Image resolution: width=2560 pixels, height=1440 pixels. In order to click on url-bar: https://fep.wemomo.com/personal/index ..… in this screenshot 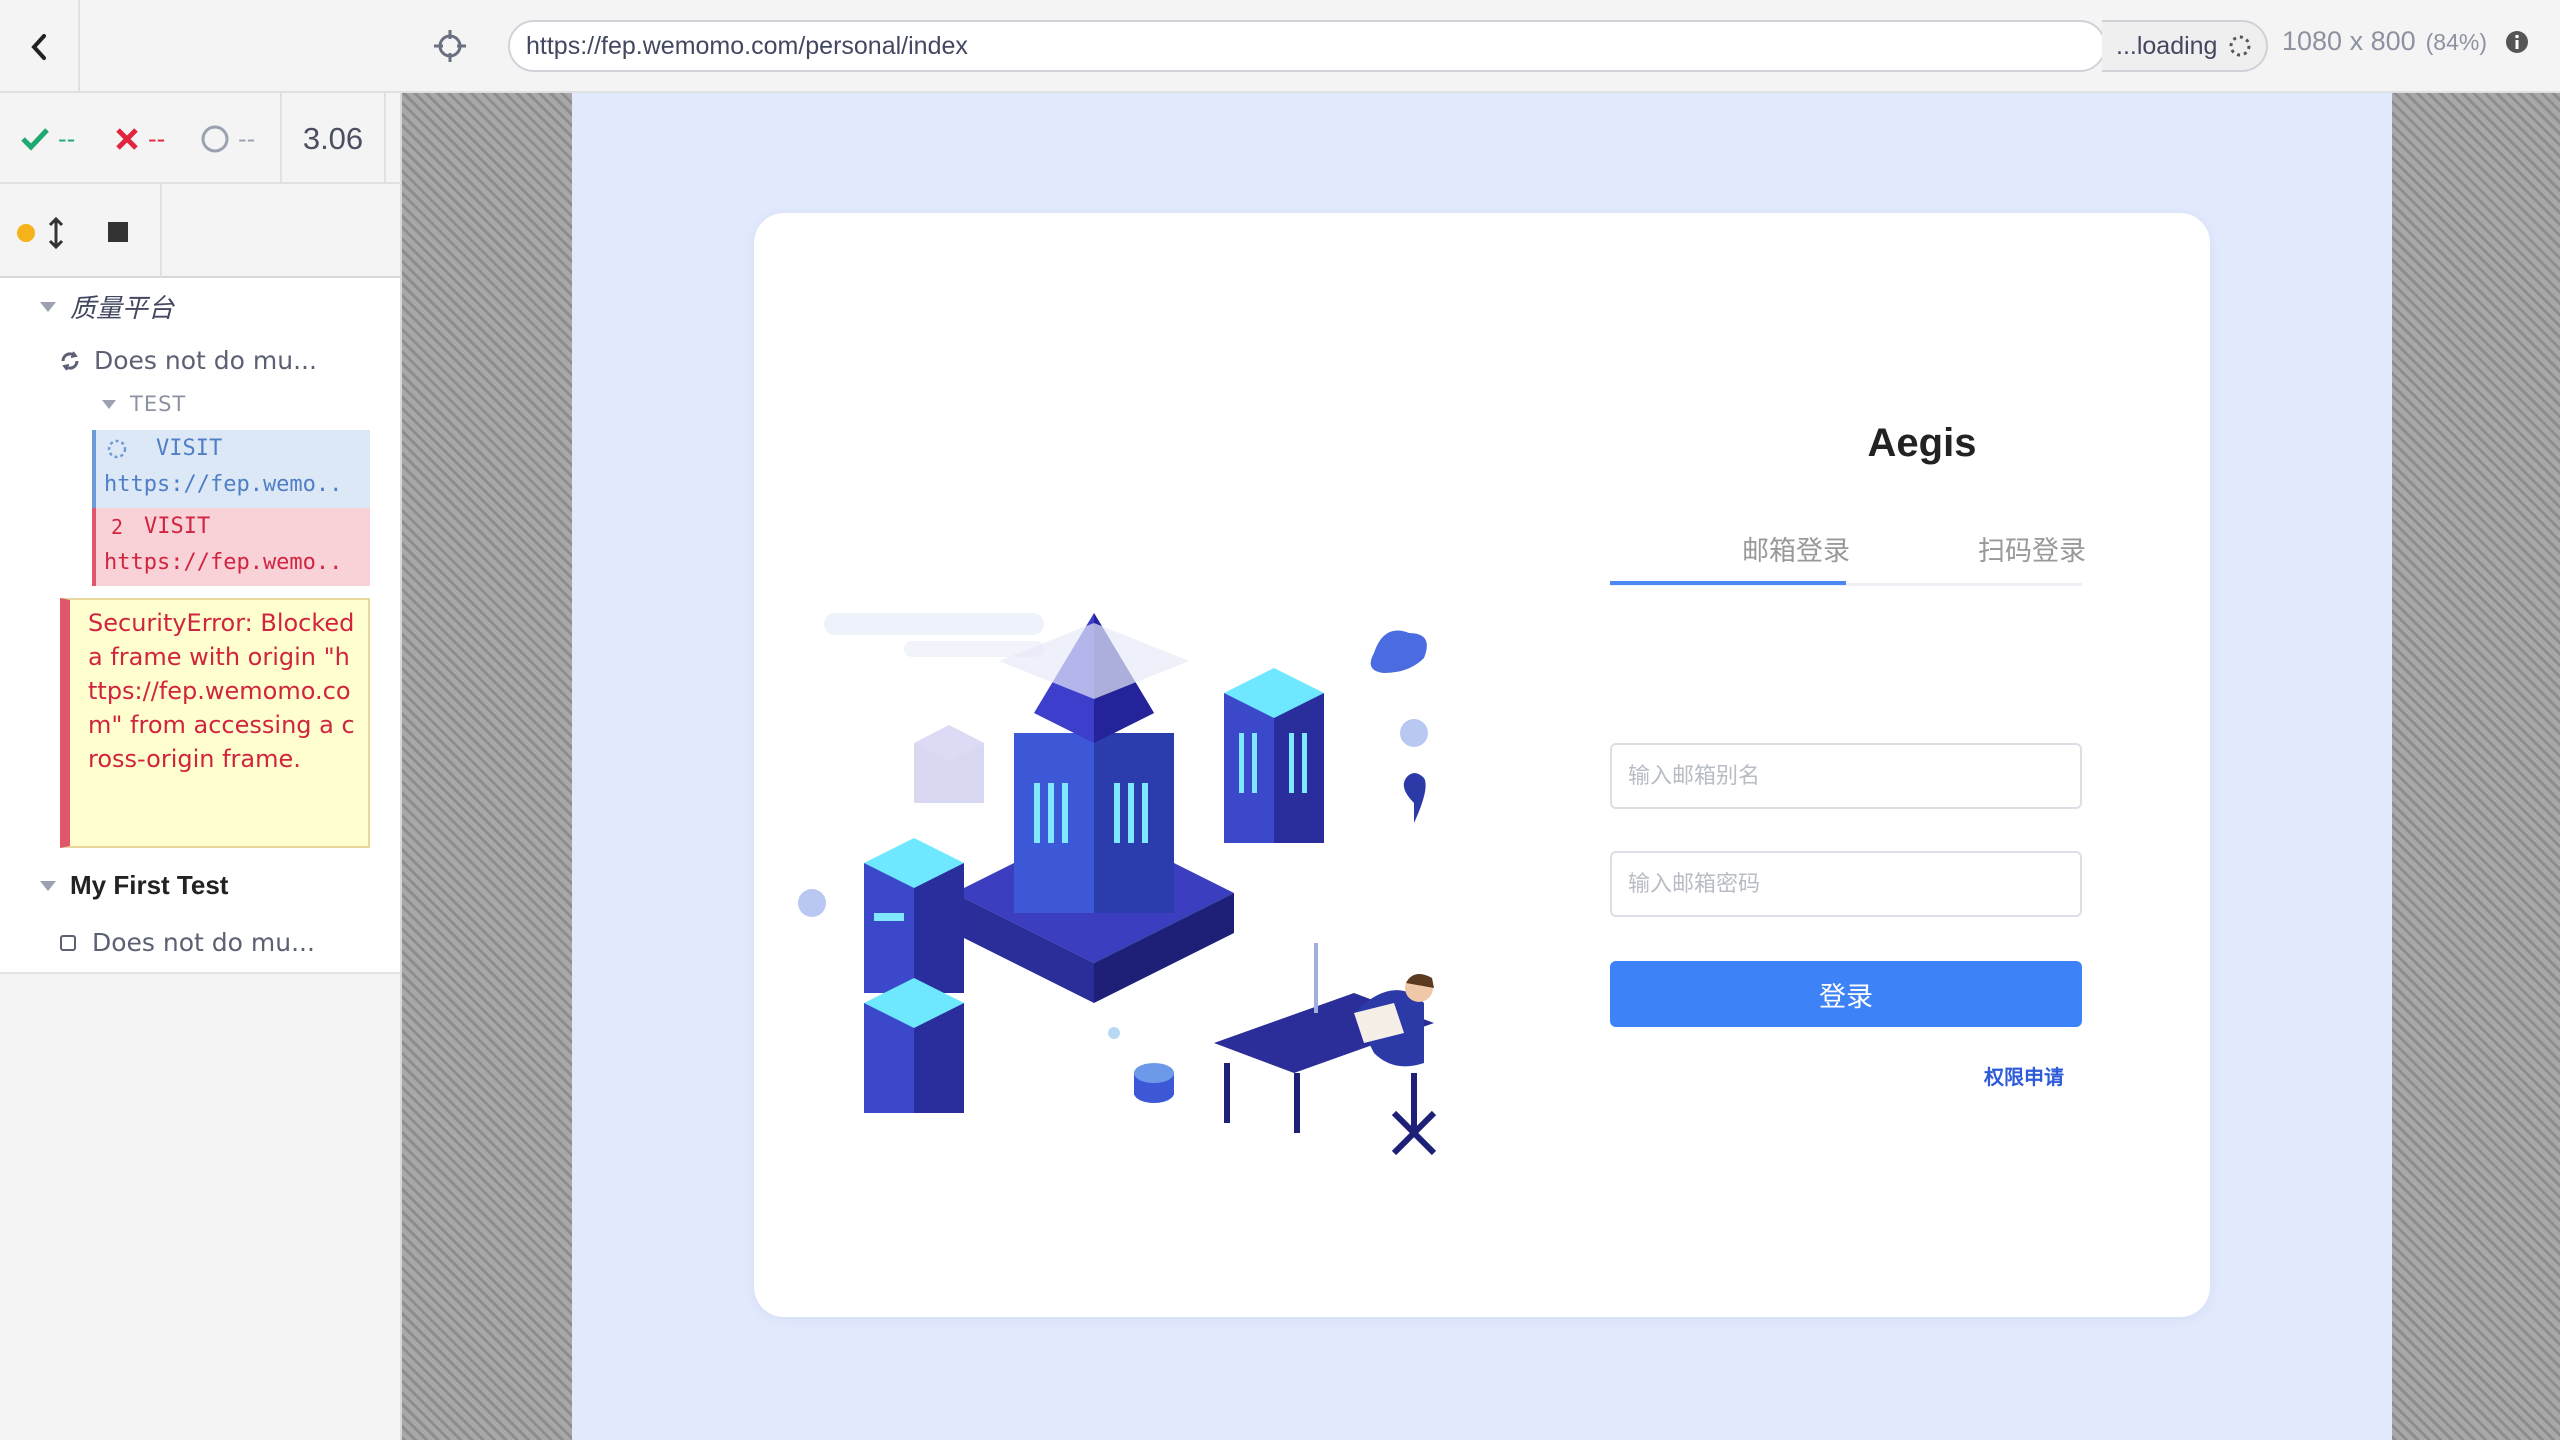, I will do `click(1481, 46)`.